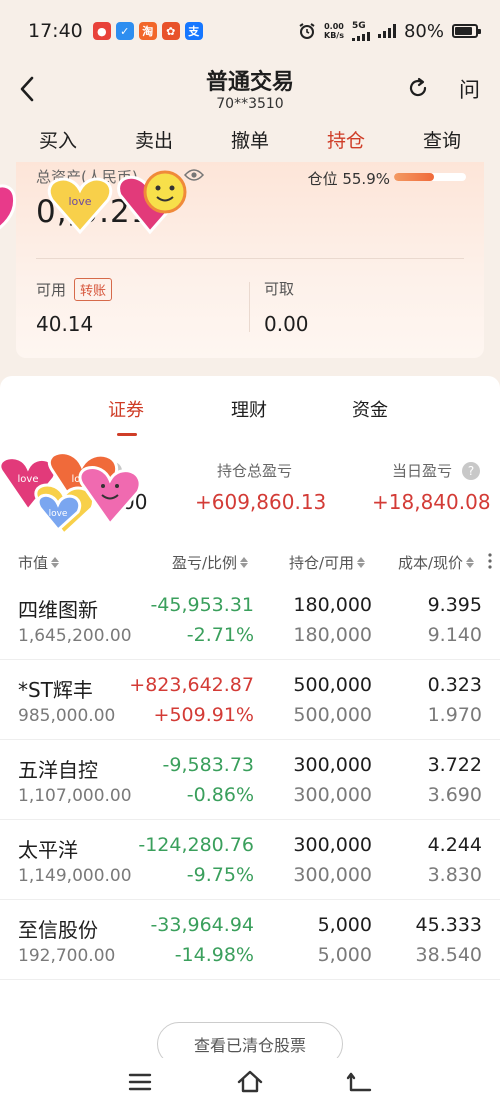 The image size is (500, 1111). I want to click on available-qty: 300,000, so click(332, 795).